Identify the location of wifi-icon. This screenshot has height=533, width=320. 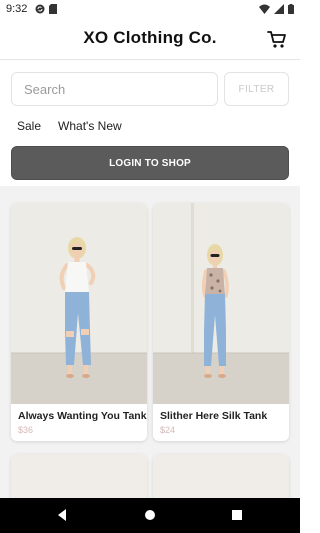
(264, 9).